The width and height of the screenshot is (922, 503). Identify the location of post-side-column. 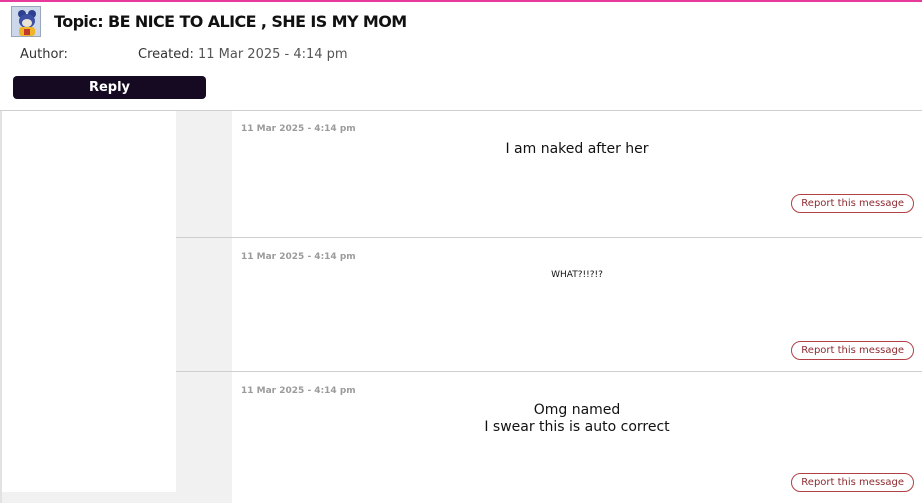
(204, 307).